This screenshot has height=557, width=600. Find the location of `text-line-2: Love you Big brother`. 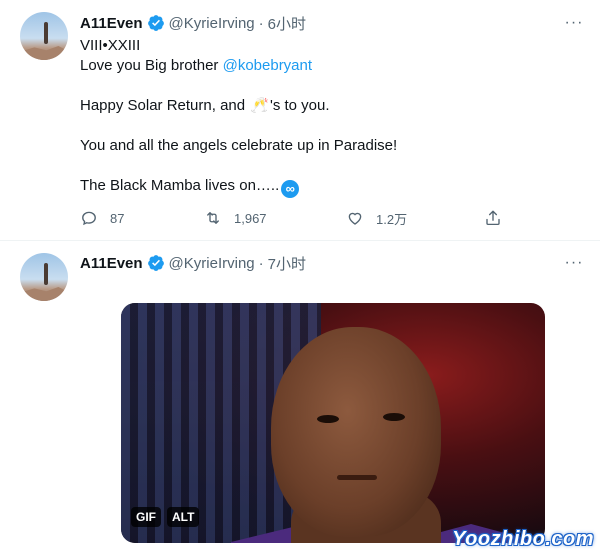

text-line-2: Love you Big brother is located at coordinates (151, 65).